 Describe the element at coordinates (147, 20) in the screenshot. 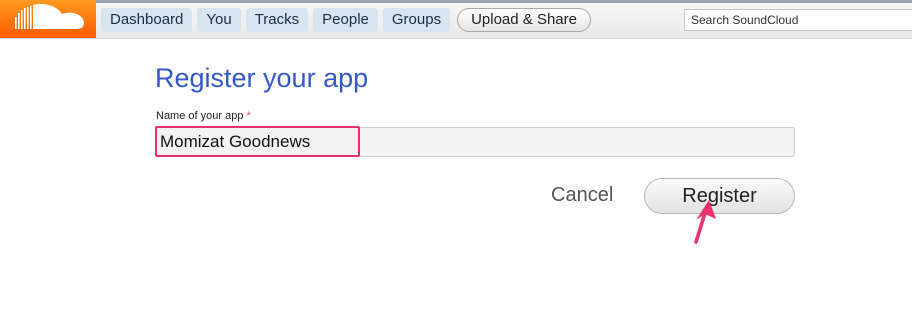

I see `nav-dashboard: Dashboard` at that location.